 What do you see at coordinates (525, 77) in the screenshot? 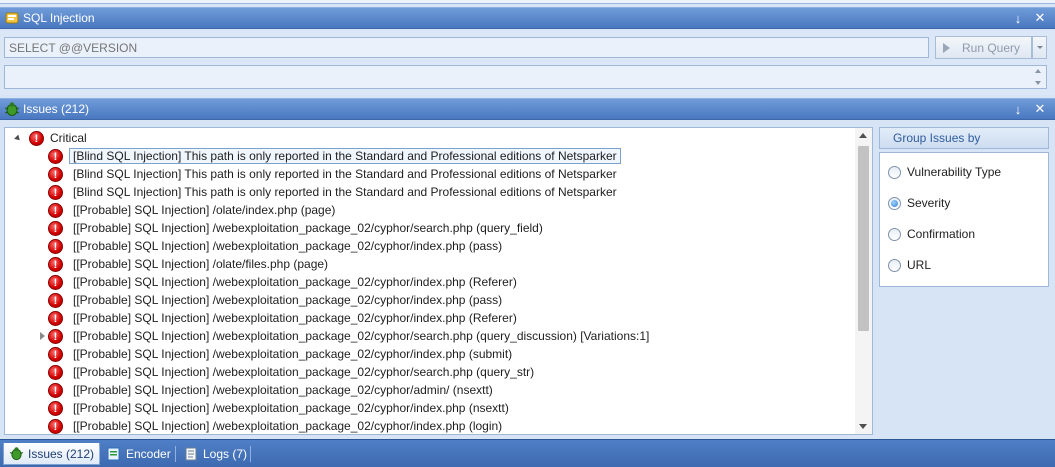
I see `query-result-box` at bounding box center [525, 77].